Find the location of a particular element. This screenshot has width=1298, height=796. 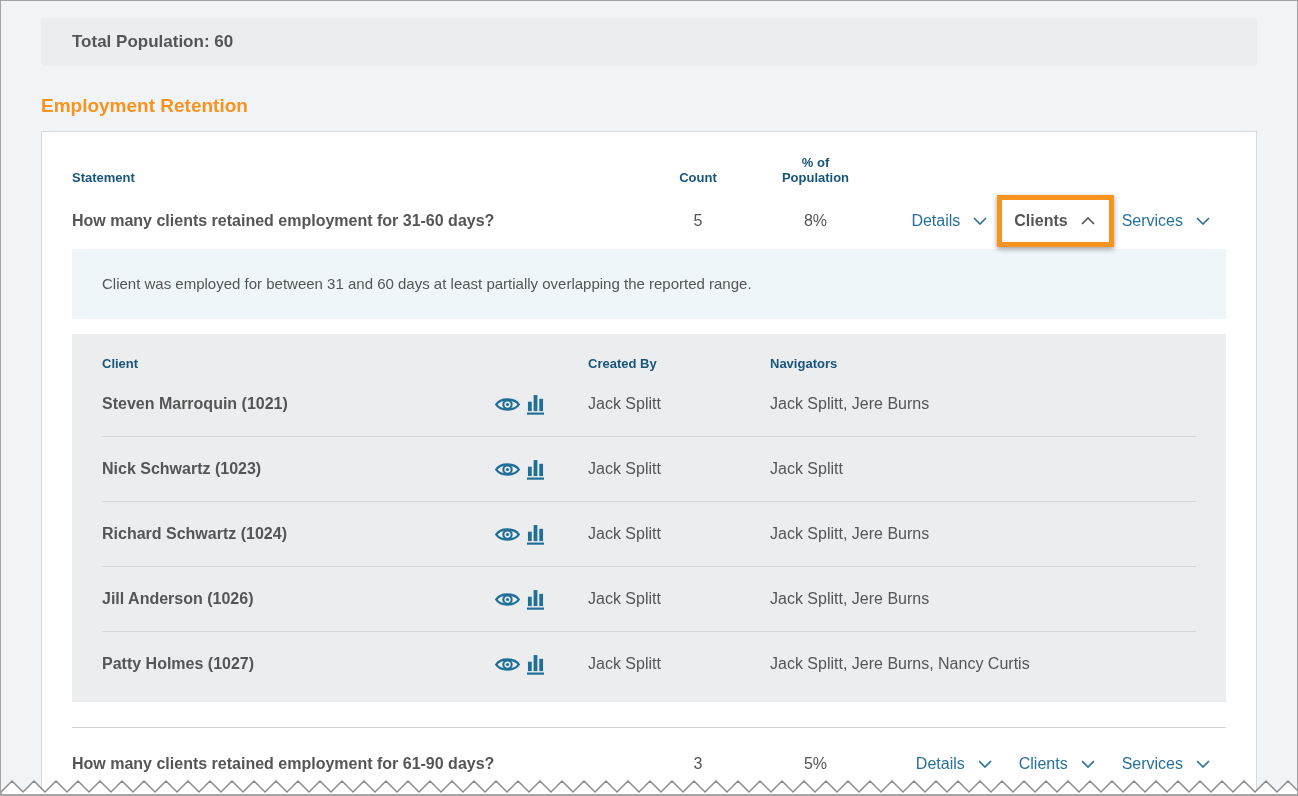

navigator-names: Jack Splitt is located at coordinates (806, 469).